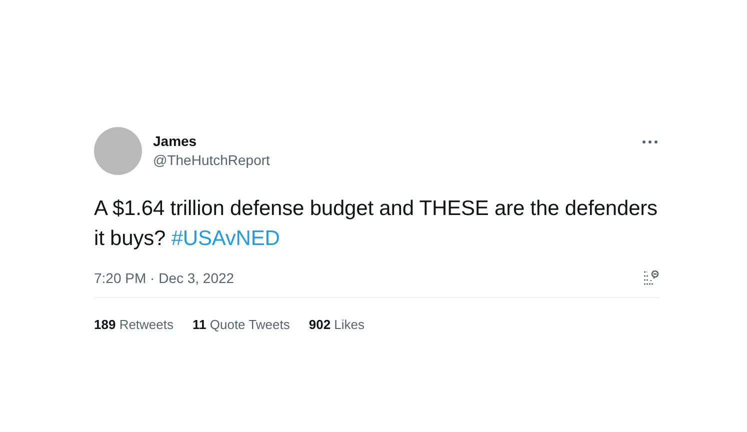  I want to click on stat-link: 11 Quote Tweets, so click(241, 324).